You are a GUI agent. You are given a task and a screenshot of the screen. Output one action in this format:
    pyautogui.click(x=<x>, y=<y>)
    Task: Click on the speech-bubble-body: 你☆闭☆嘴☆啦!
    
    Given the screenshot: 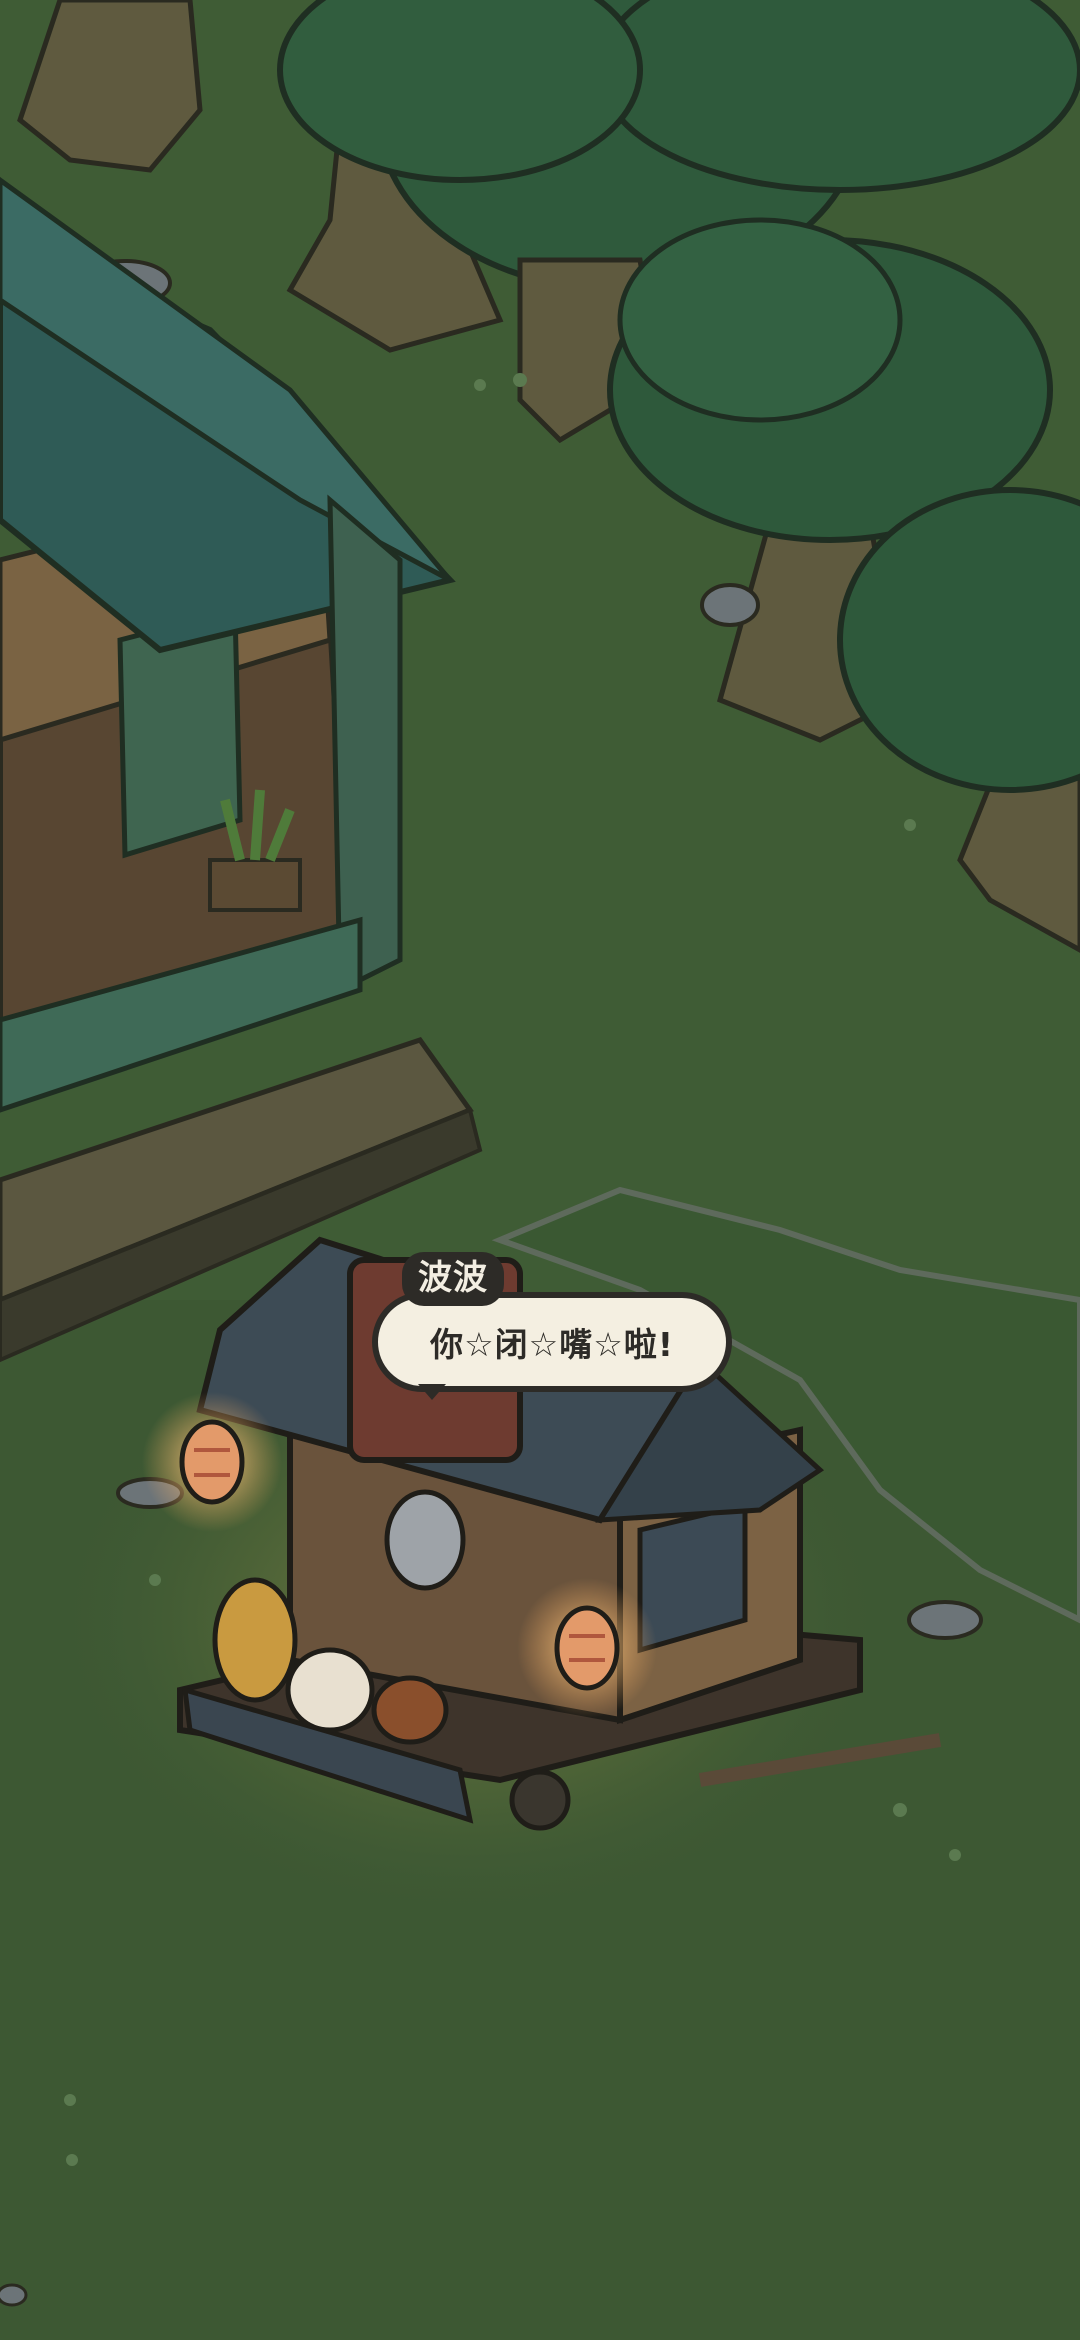 What is the action you would take?
    pyautogui.click(x=552, y=1342)
    